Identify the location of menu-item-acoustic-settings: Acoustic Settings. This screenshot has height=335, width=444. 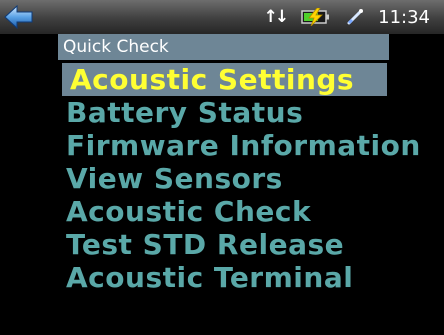
(224, 79).